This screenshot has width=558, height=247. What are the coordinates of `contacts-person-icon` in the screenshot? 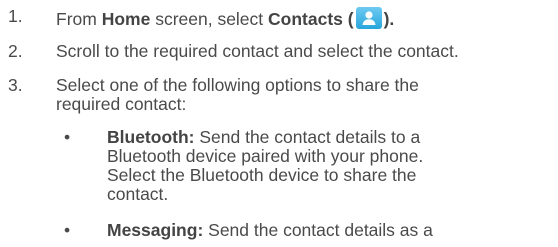 It's located at (368, 18).